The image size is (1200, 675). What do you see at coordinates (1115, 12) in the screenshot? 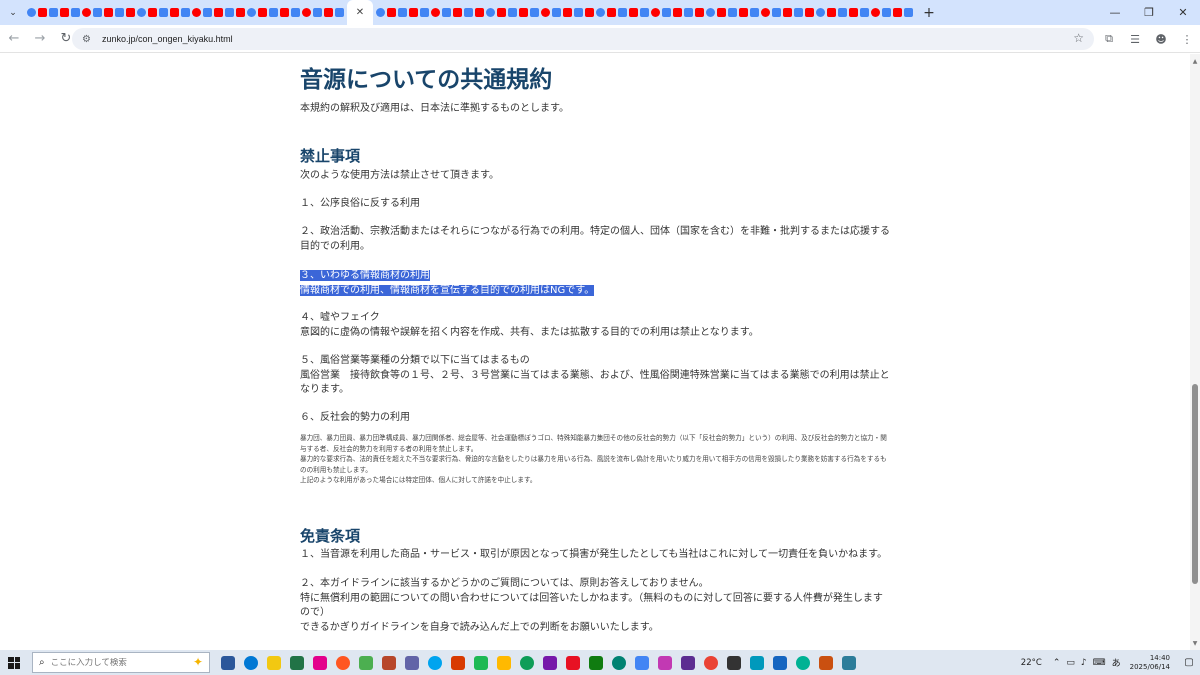
I see `minimize-button: —` at bounding box center [1115, 12].